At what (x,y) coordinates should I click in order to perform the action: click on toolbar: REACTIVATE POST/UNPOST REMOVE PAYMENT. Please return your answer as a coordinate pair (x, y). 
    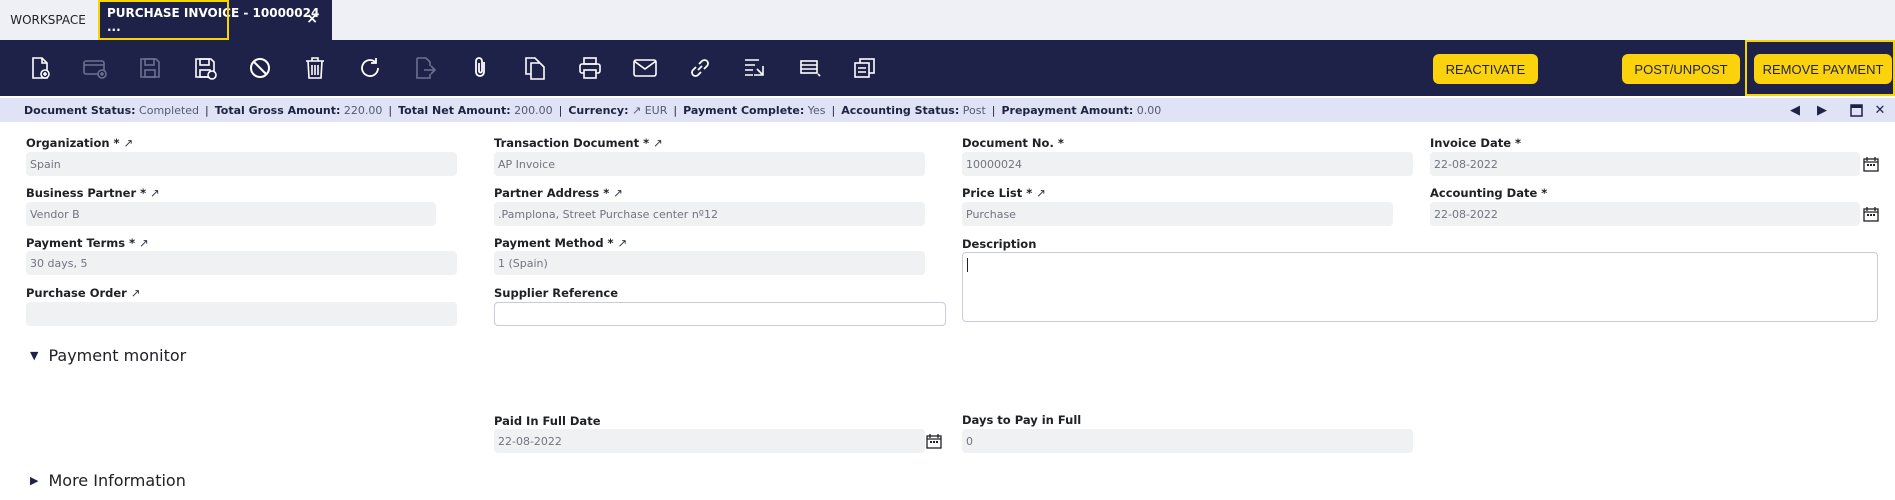
    Looking at the image, I should click on (947, 68).